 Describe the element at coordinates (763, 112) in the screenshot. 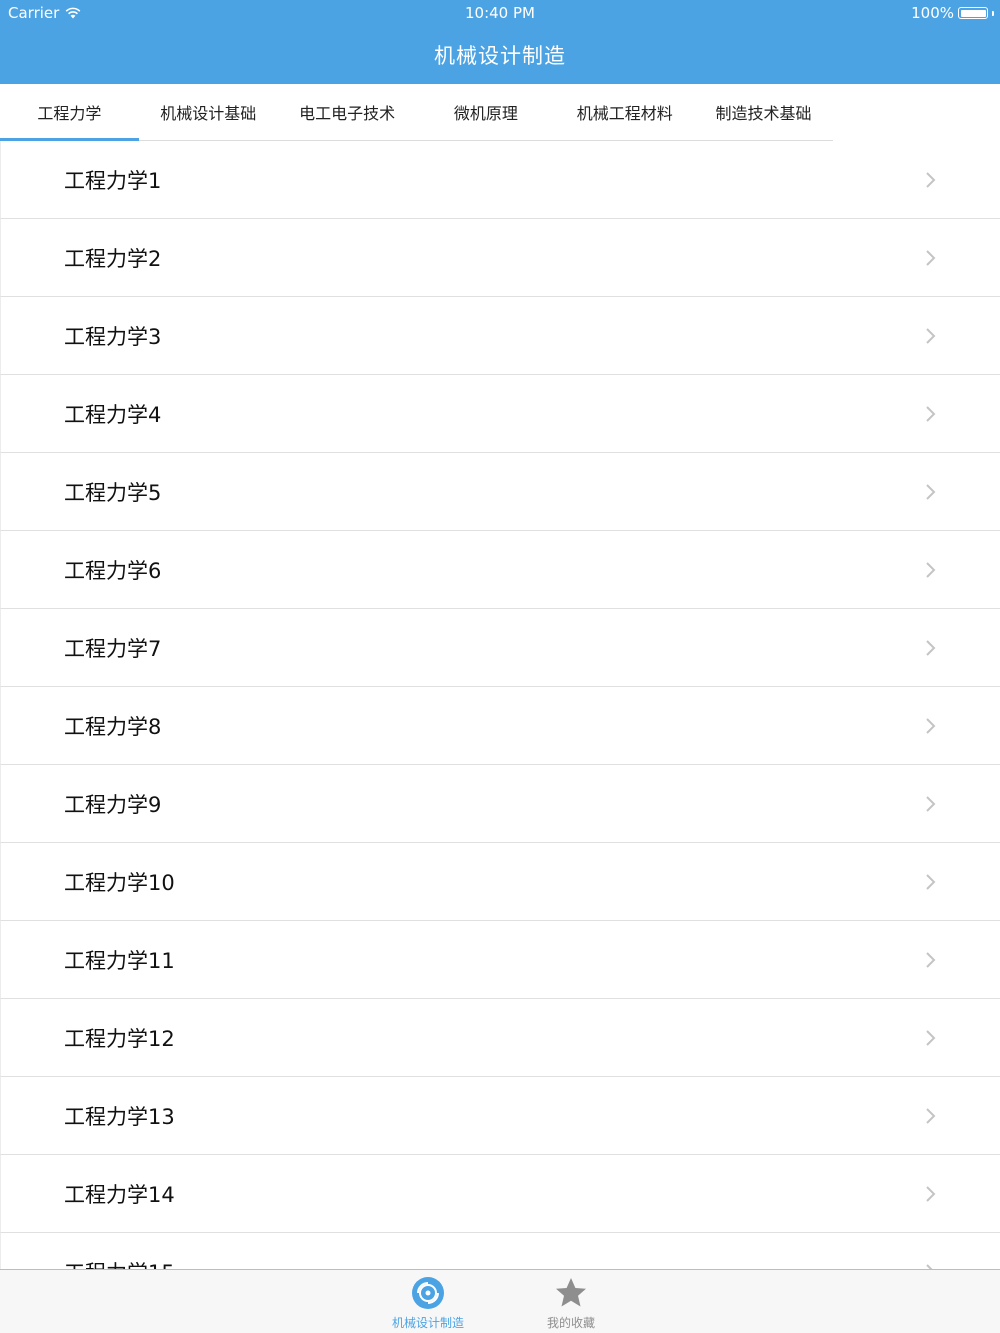

I see `tab-manufacturing-basics: 制造技术基础` at that location.